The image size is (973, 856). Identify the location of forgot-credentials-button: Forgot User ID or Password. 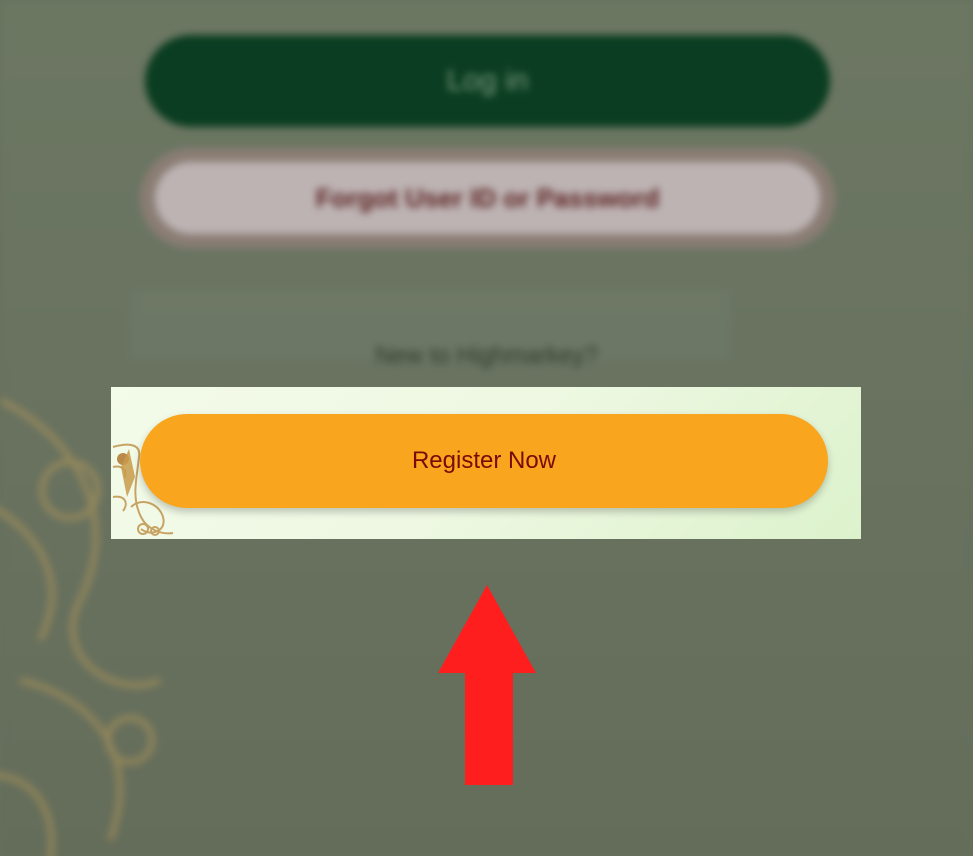
(487, 198).